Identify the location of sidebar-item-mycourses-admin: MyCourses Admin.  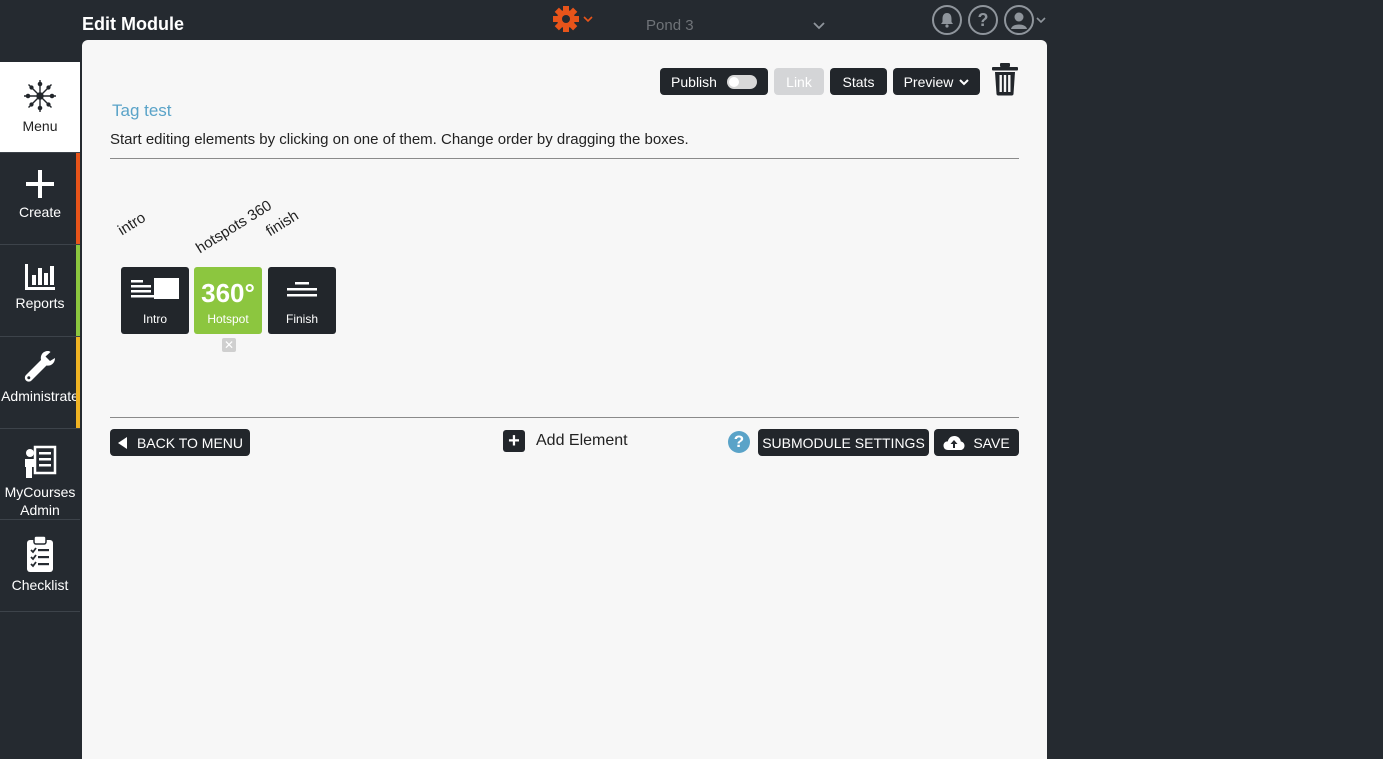
(40, 474).